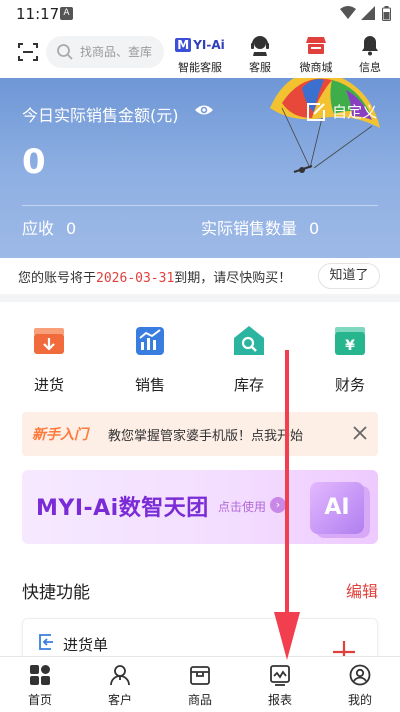 This screenshot has height=712, width=400. What do you see at coordinates (56, 593) in the screenshot?
I see `quick-functions-title: 快捷功能` at bounding box center [56, 593].